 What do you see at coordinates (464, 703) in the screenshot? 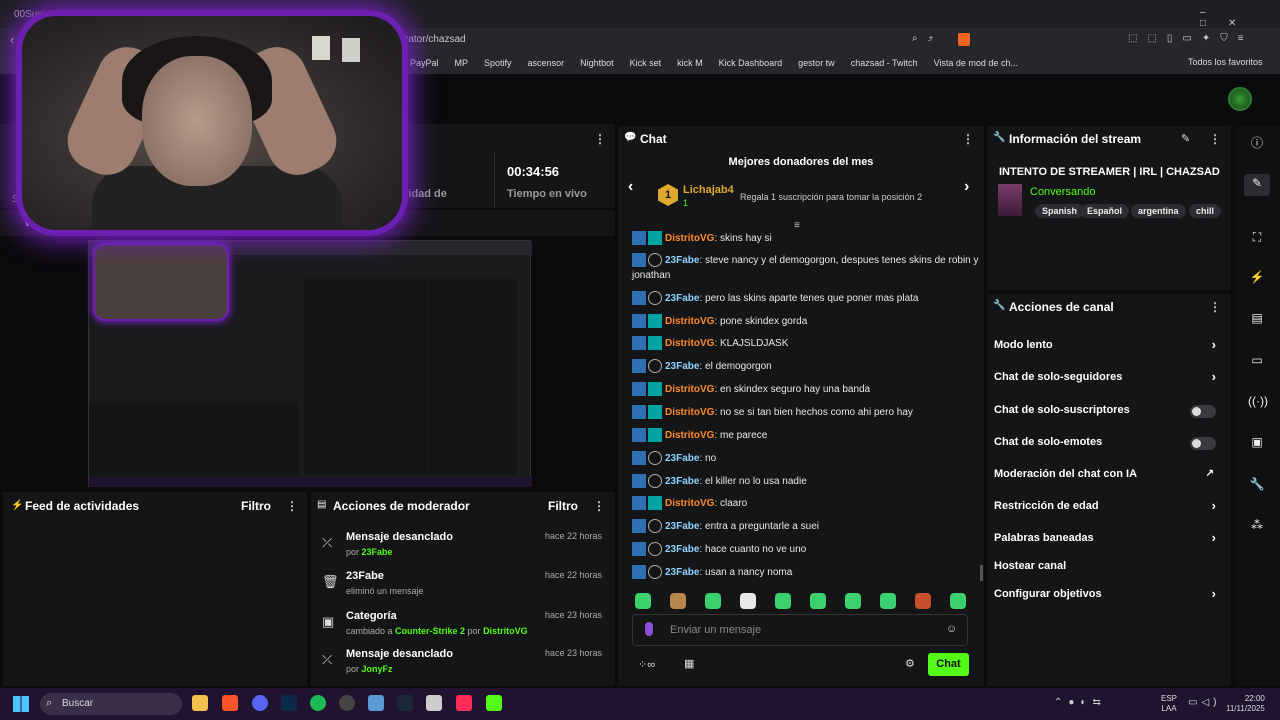
I see `tiktok-icon` at bounding box center [464, 703].